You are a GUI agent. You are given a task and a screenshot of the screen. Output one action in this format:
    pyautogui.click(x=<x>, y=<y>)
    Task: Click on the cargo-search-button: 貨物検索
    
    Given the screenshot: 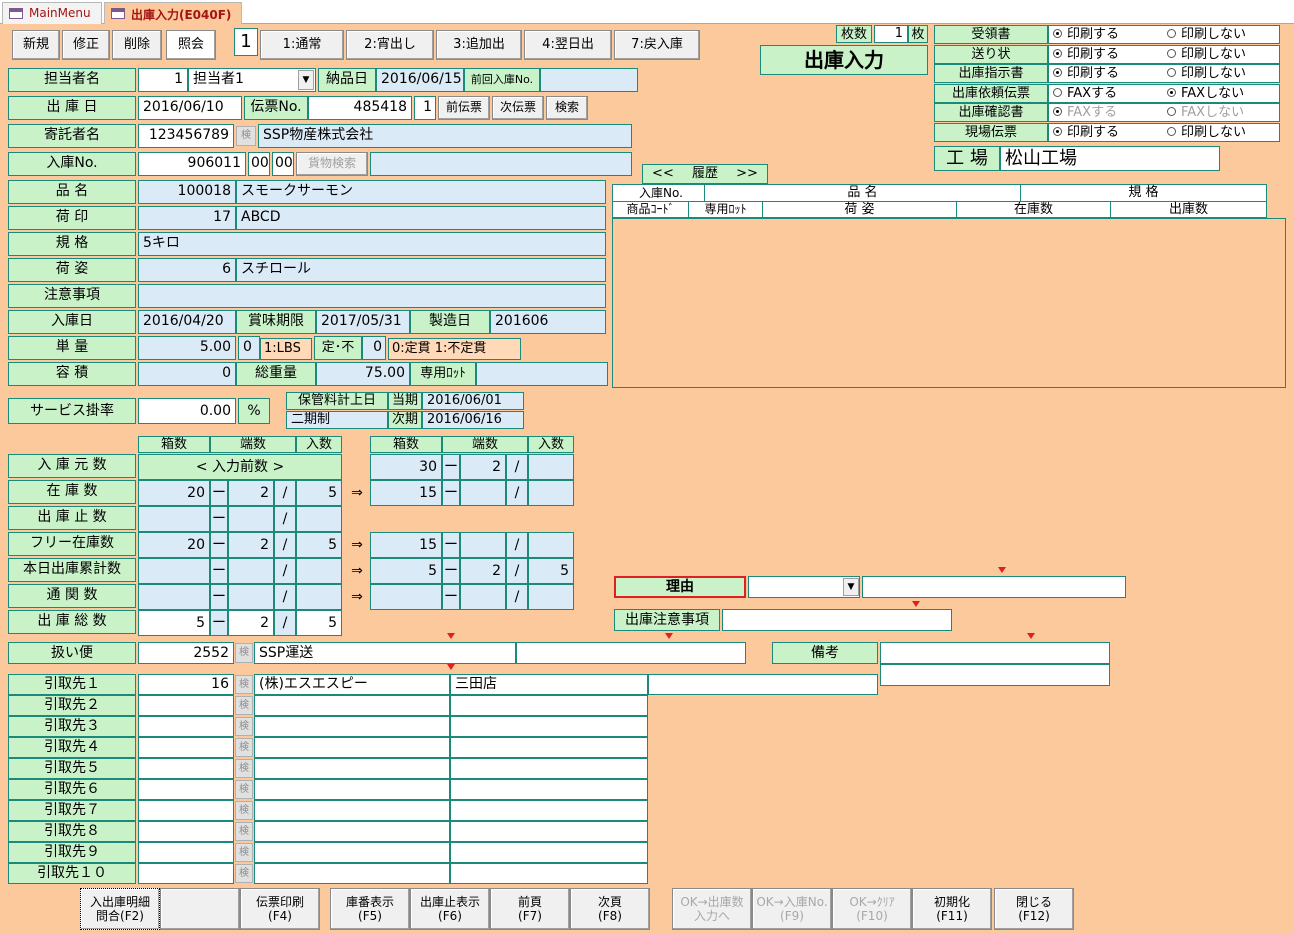 What is the action you would take?
    pyautogui.click(x=332, y=164)
    